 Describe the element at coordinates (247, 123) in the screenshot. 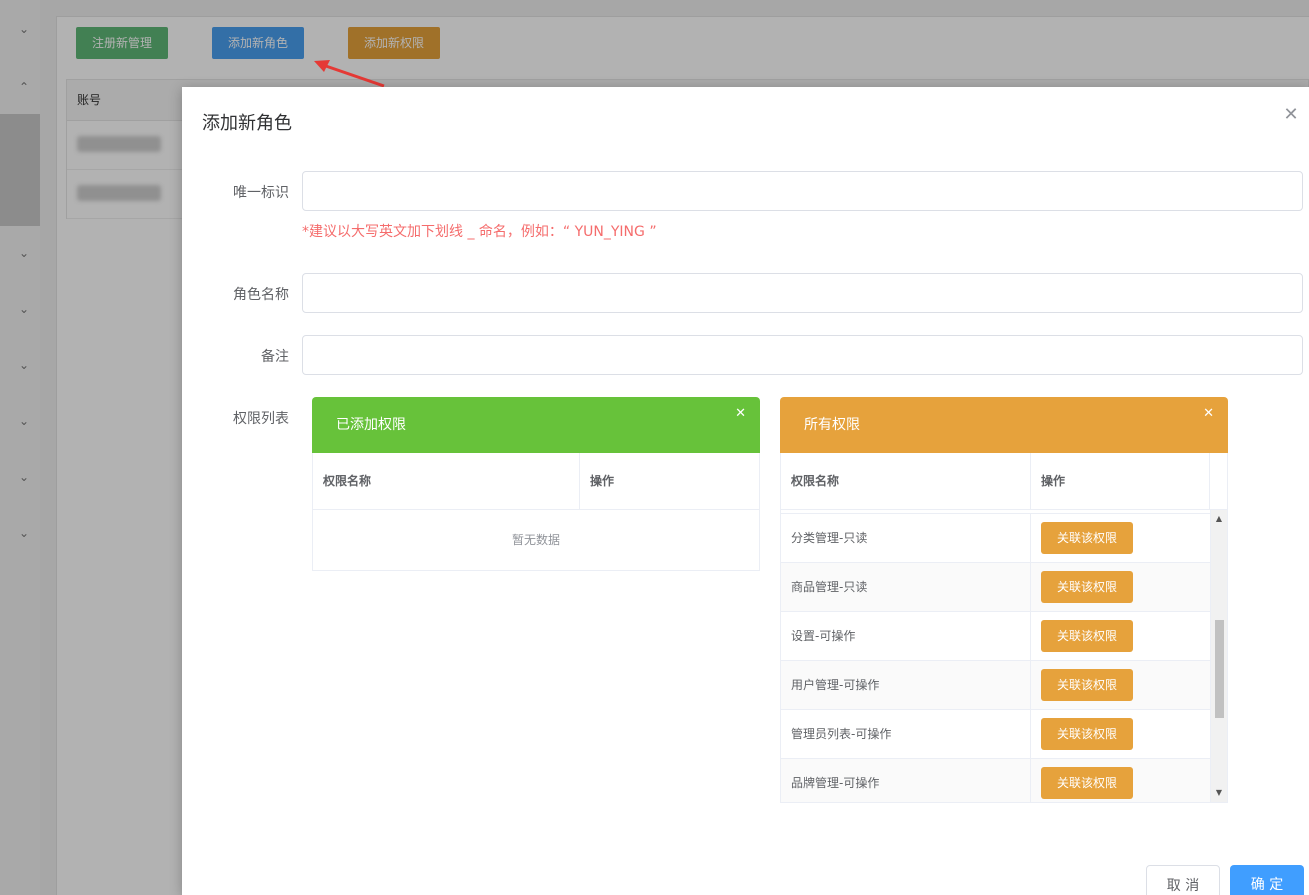

I see `dialog-title: 添加新角色` at that location.